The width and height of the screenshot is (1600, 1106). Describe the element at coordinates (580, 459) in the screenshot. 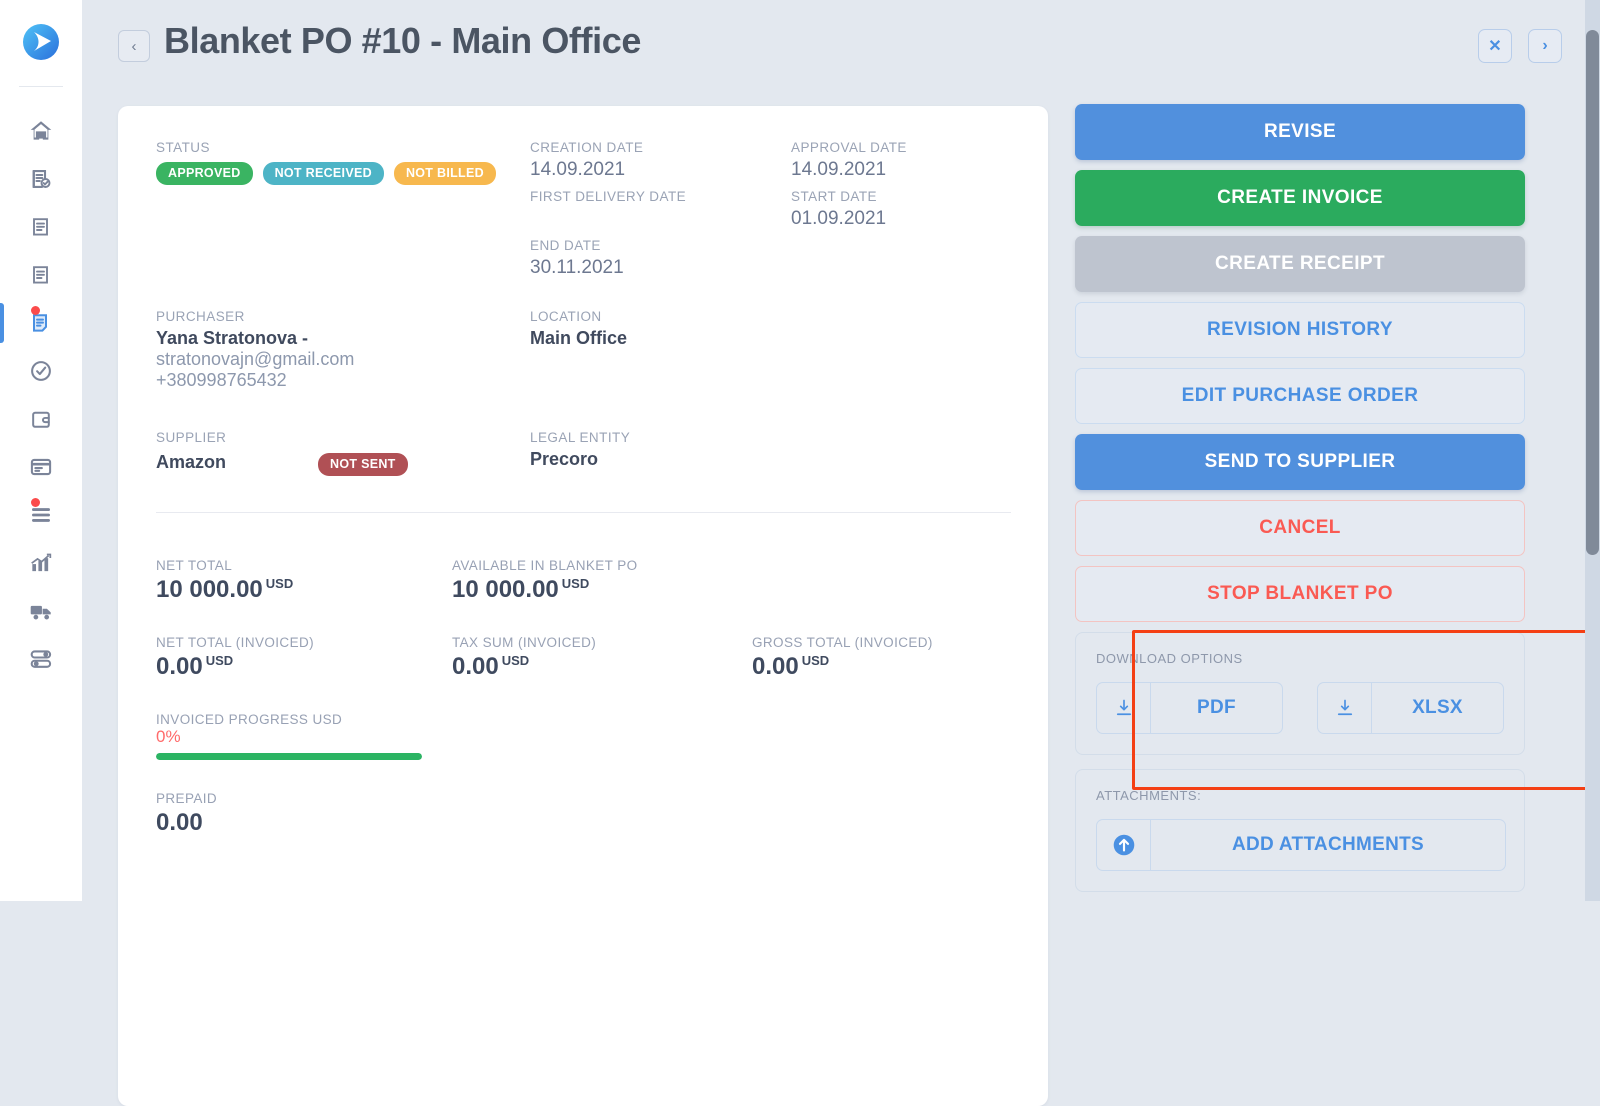

I see `legal-entity-value: Precoro` at that location.